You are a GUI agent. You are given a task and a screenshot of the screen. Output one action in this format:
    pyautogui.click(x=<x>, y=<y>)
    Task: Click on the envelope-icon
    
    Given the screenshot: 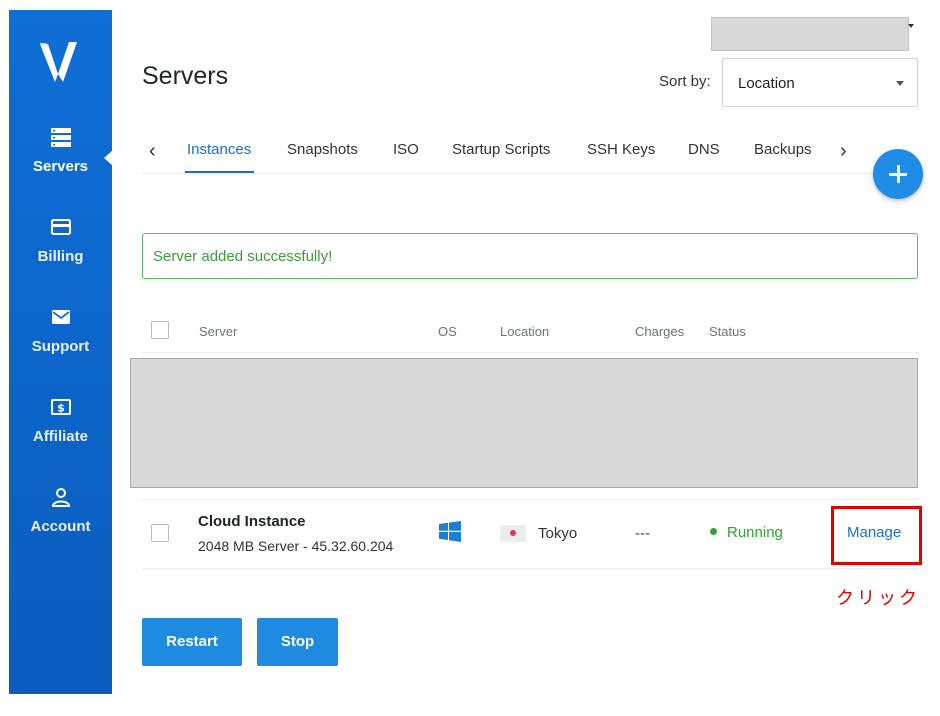 What is the action you would take?
    pyautogui.click(x=60, y=317)
    